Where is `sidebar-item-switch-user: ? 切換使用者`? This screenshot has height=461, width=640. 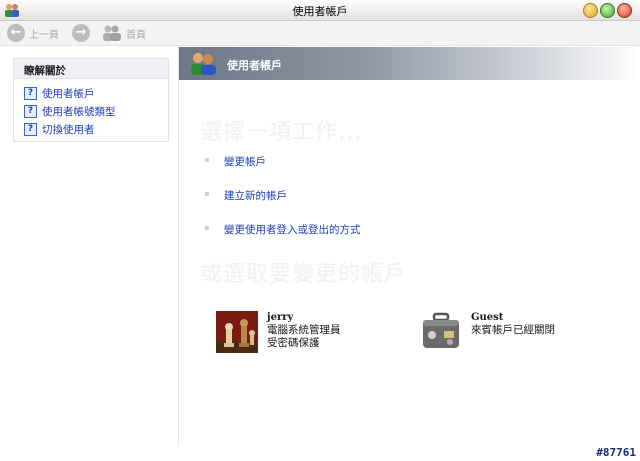
sidebar-item-switch-user: ? 切換使用者 is located at coordinates (91, 129).